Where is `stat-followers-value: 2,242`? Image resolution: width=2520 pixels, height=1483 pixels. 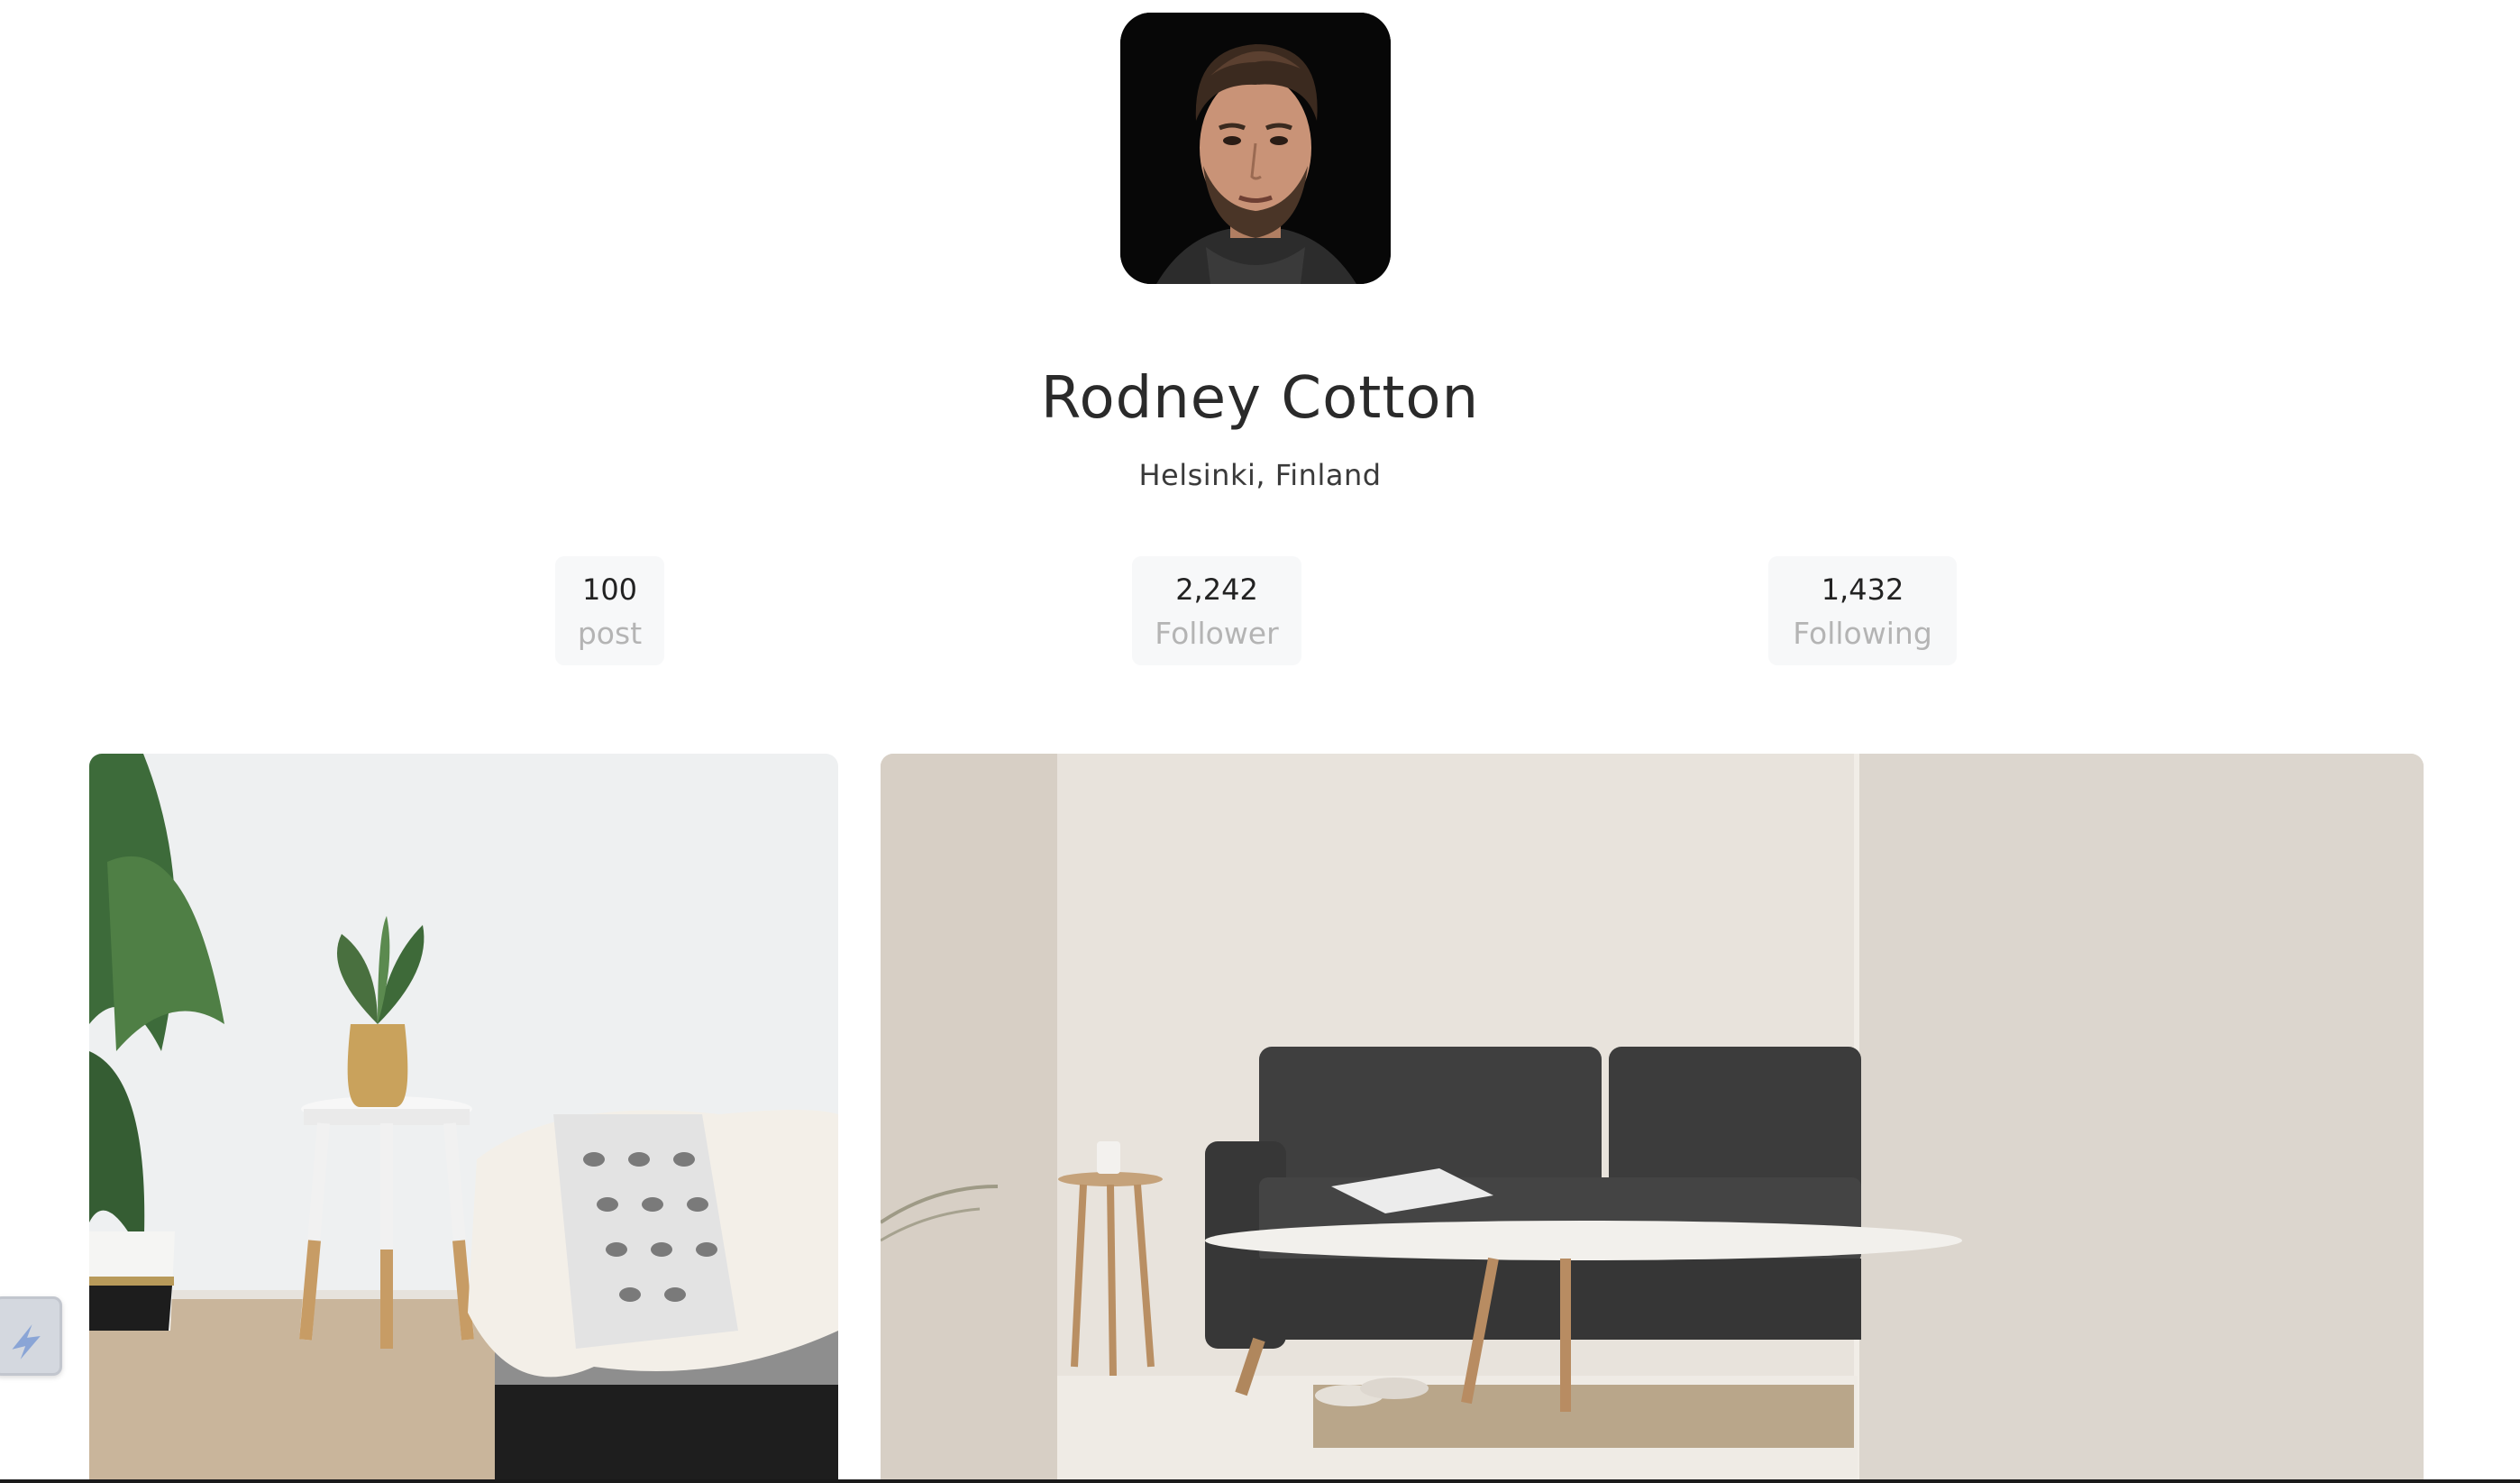 stat-followers-value: 2,242 is located at coordinates (1216, 589).